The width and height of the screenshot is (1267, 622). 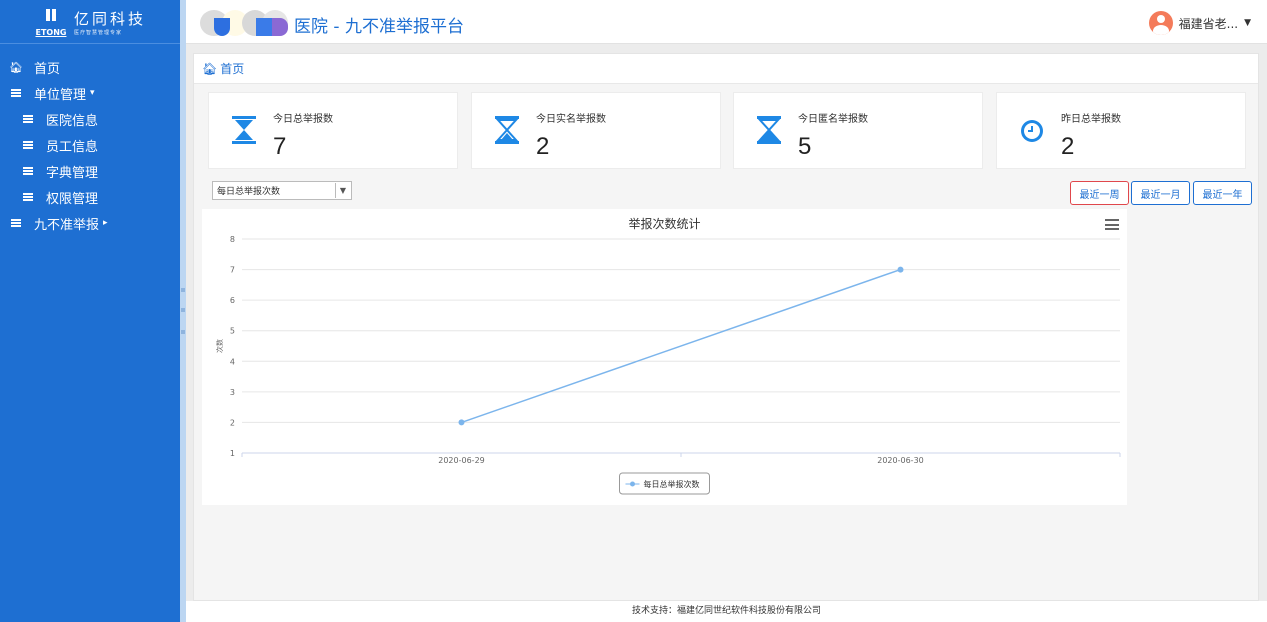 I want to click on sidebar-nav: 🏠︎ 首页 单位管理 ▾ 医院信息 员工信息 字典管理 权限管理 九不准举报 ▸, so click(x=90, y=145).